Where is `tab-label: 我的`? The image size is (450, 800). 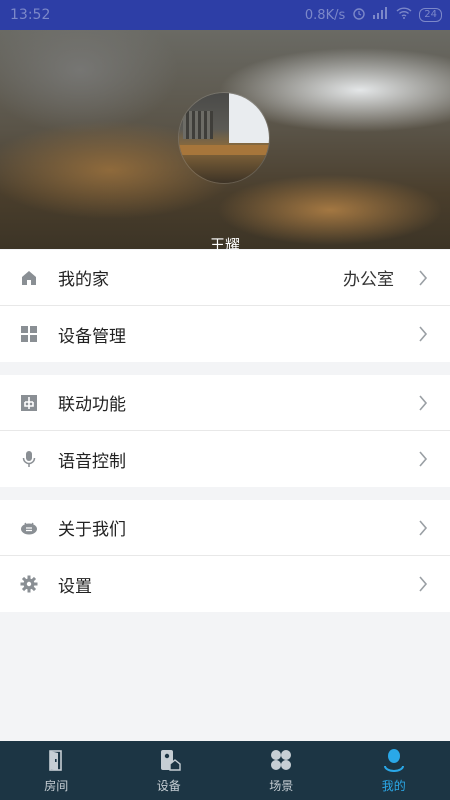 tab-label: 我的 is located at coordinates (393, 786).